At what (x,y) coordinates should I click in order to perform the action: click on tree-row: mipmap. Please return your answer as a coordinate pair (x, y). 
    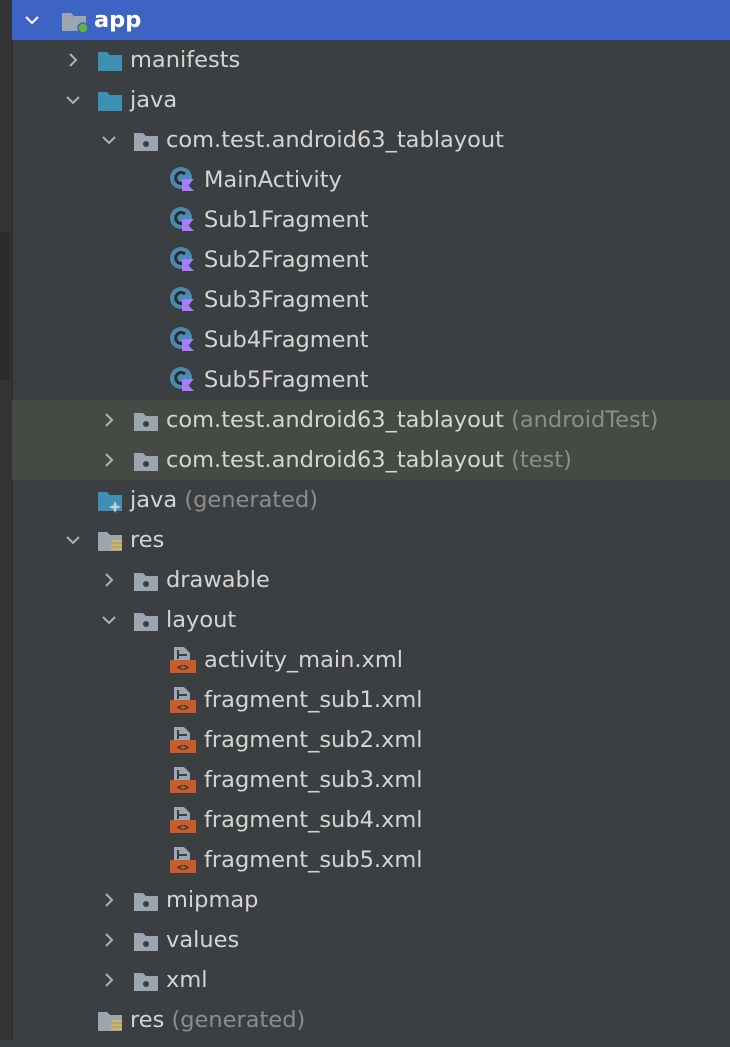
    Looking at the image, I should click on (371, 900).